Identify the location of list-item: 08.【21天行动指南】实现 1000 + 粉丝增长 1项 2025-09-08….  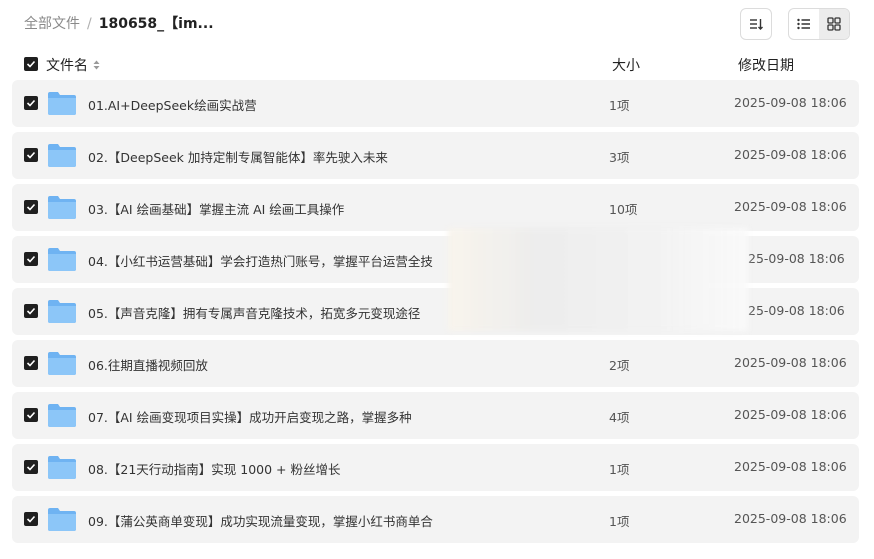
(435, 467).